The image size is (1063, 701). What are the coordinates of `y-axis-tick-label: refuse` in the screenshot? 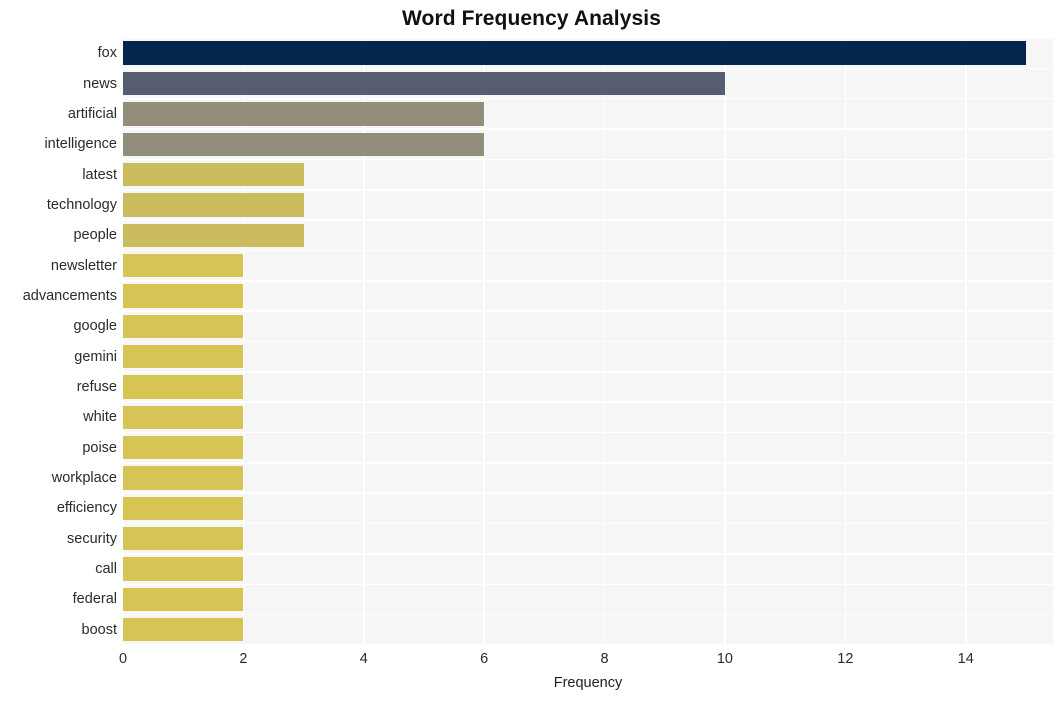 It's located at (96, 387).